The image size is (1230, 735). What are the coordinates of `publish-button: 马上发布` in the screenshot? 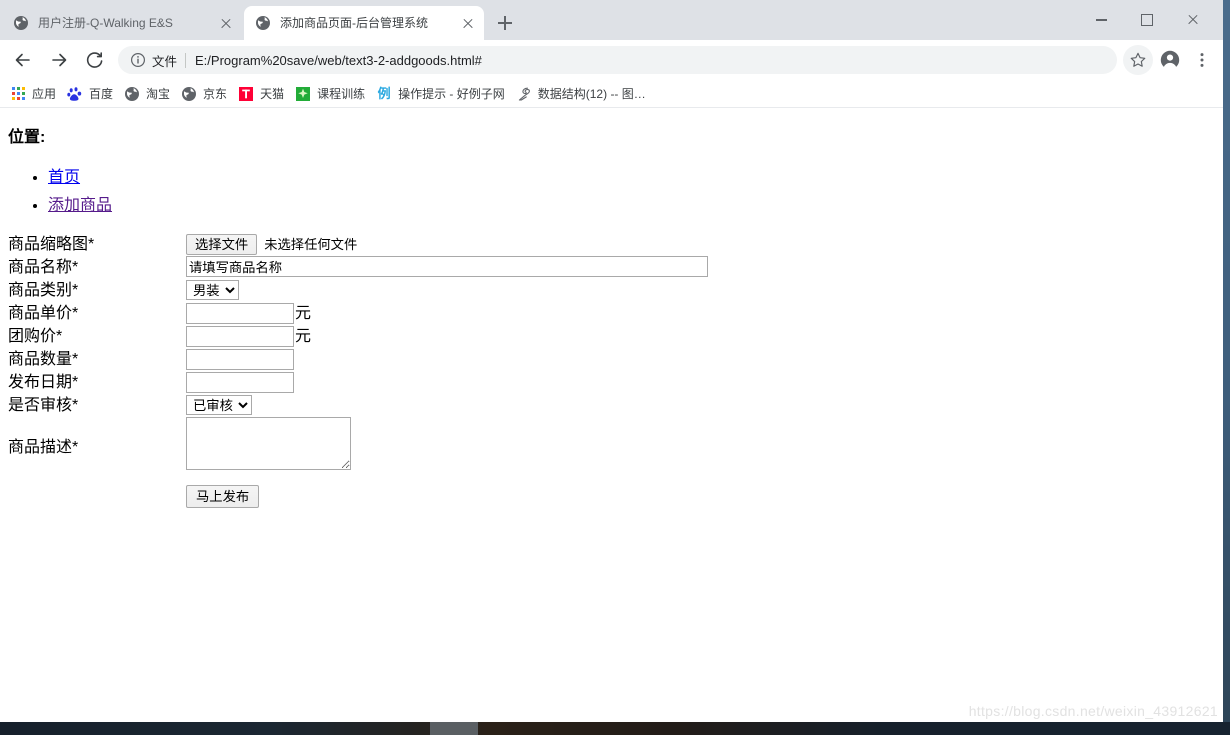 It's located at (223, 496).